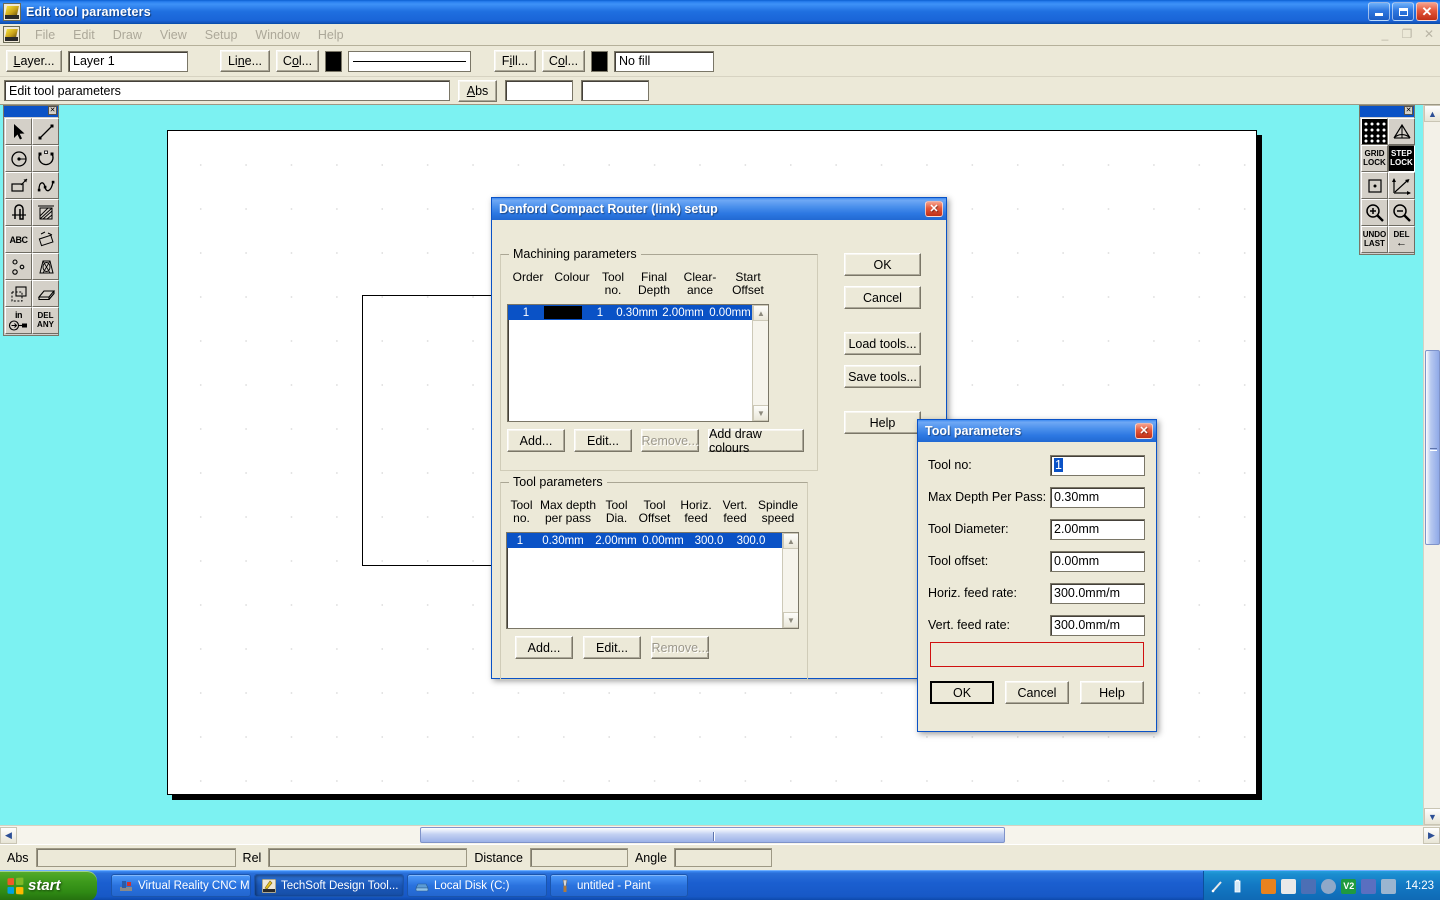  Describe the element at coordinates (45, 35) in the screenshot. I see `menu-file: File` at that location.